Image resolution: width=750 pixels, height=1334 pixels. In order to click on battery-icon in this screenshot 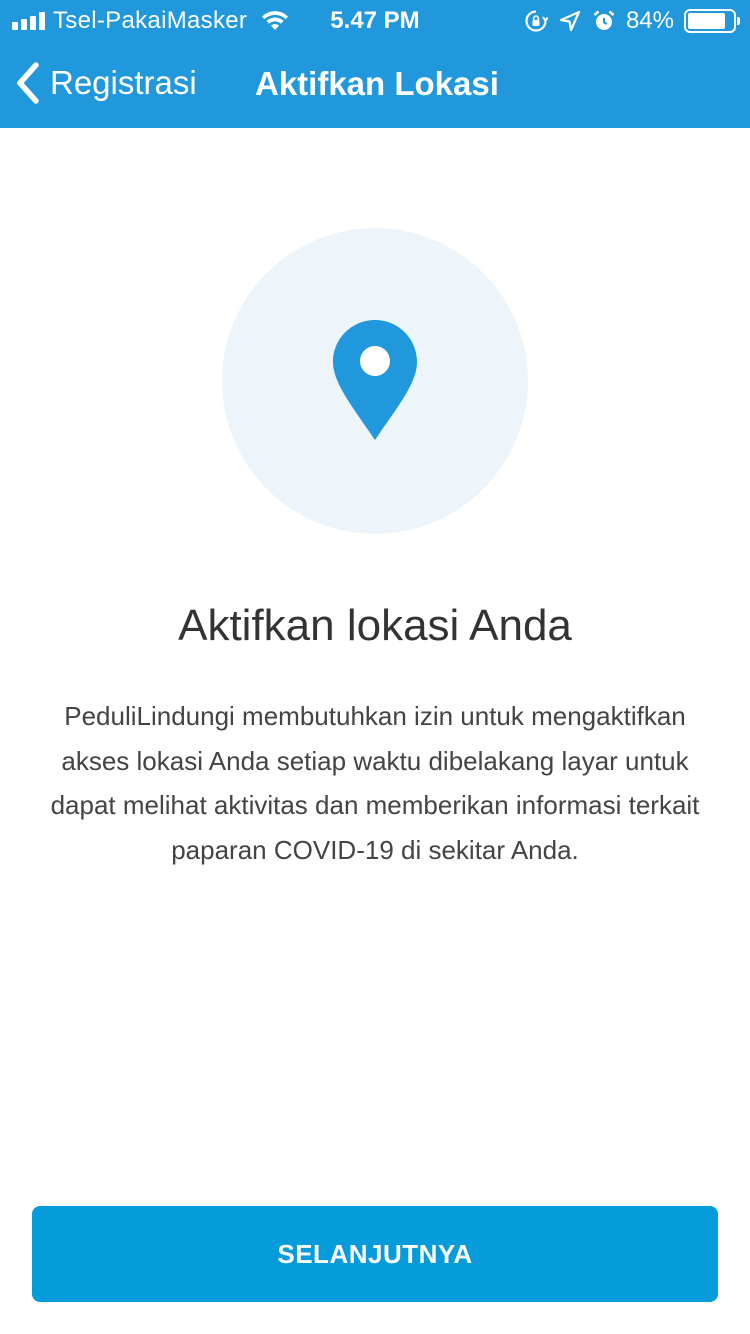, I will do `click(712, 21)`.